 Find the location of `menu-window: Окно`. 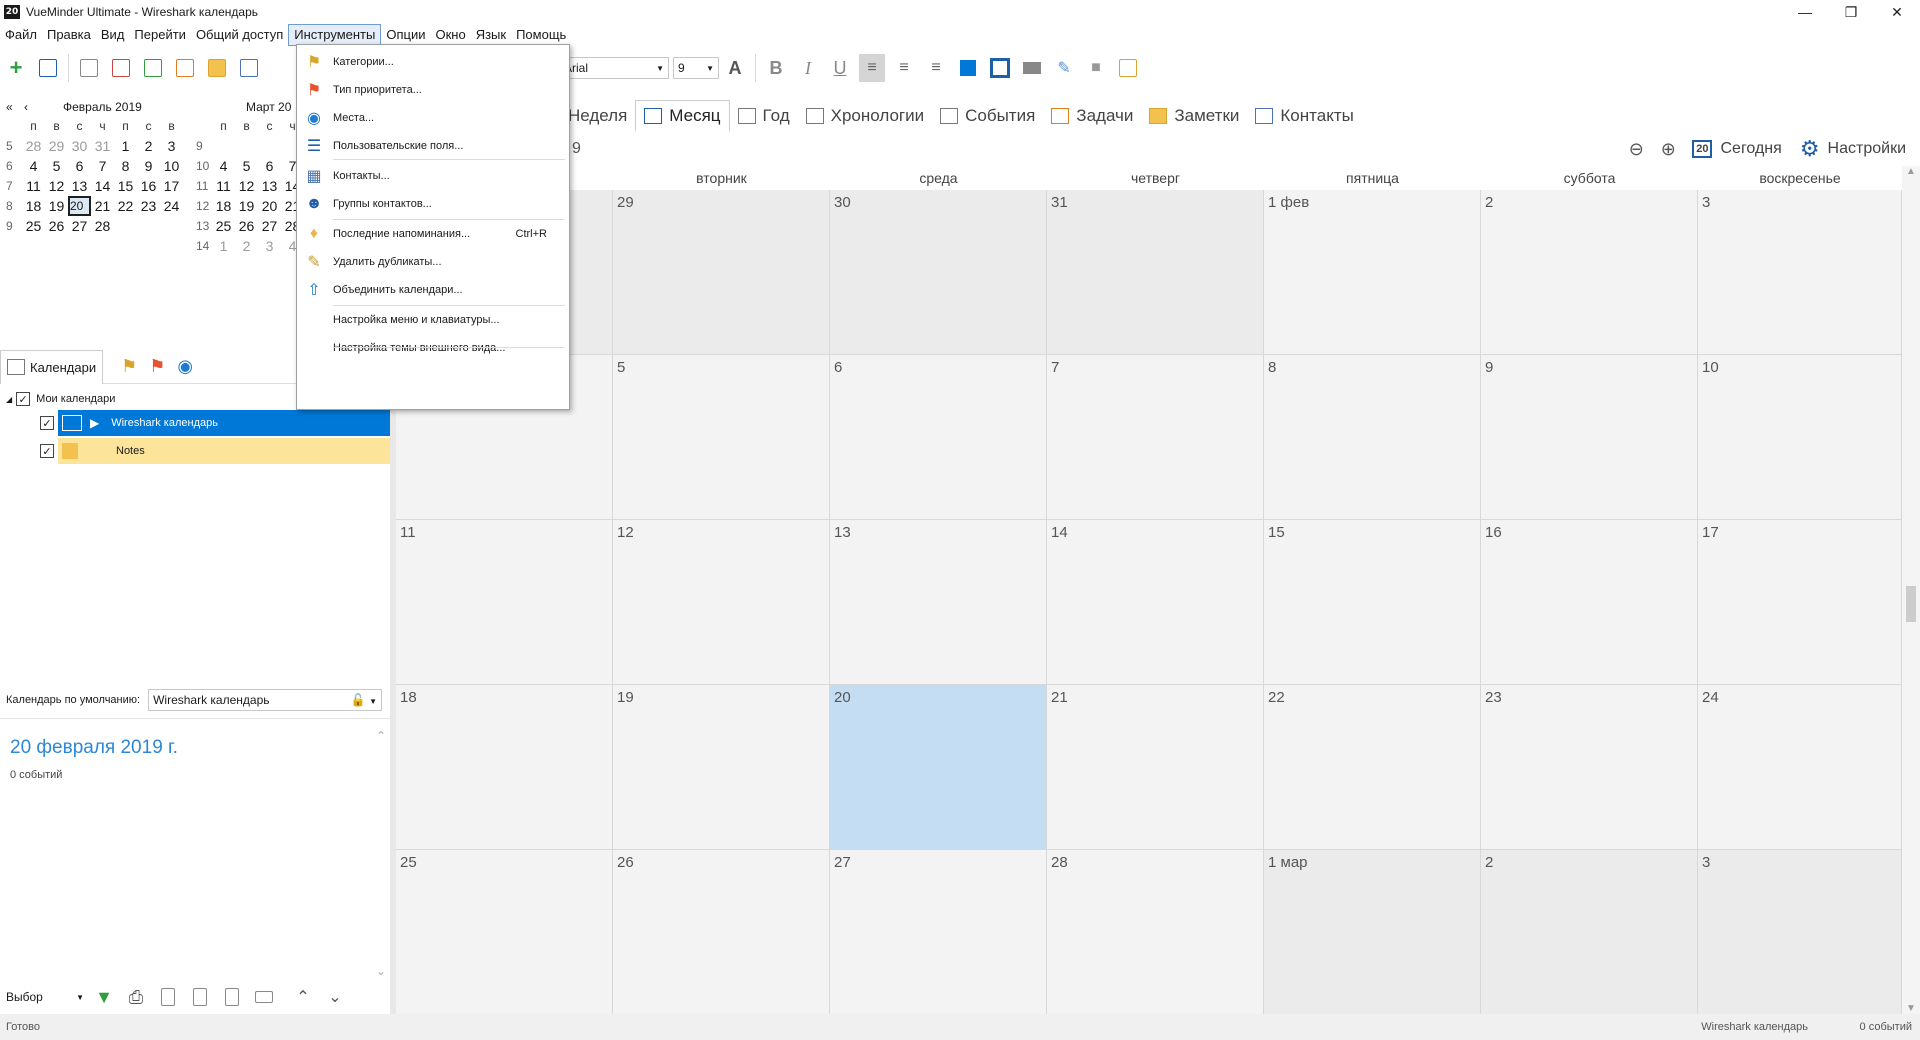

menu-window: Окно is located at coordinates (450, 35).